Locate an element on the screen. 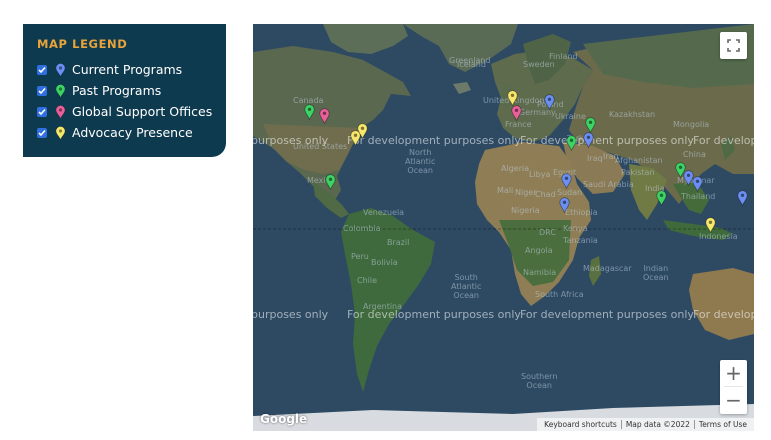 This screenshot has height=440, width=771. label-finland: Finland is located at coordinates (563, 56).